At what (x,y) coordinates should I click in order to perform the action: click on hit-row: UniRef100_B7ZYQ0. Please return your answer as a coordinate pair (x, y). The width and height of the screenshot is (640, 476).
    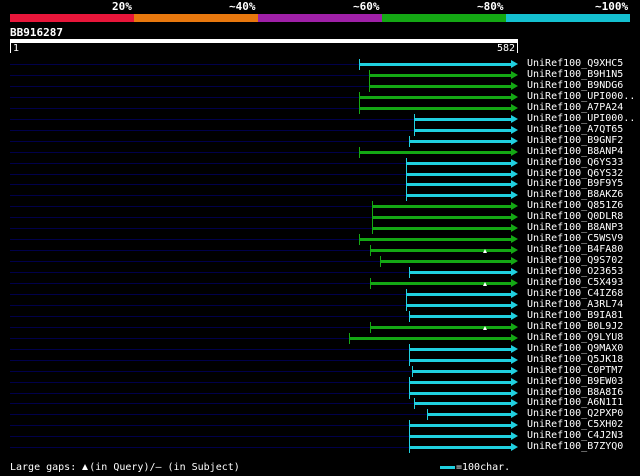
    Looking at the image, I should click on (320, 447).